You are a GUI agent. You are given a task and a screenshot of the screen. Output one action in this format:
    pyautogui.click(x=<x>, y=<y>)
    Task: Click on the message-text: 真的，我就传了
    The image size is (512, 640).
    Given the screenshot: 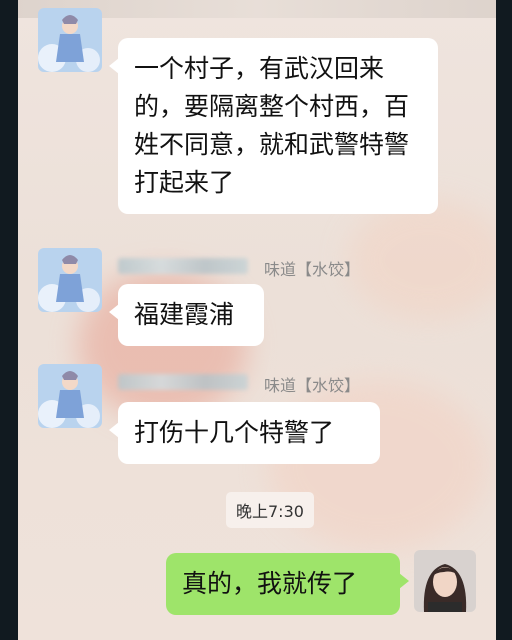 What is the action you would take?
    pyautogui.click(x=270, y=583)
    